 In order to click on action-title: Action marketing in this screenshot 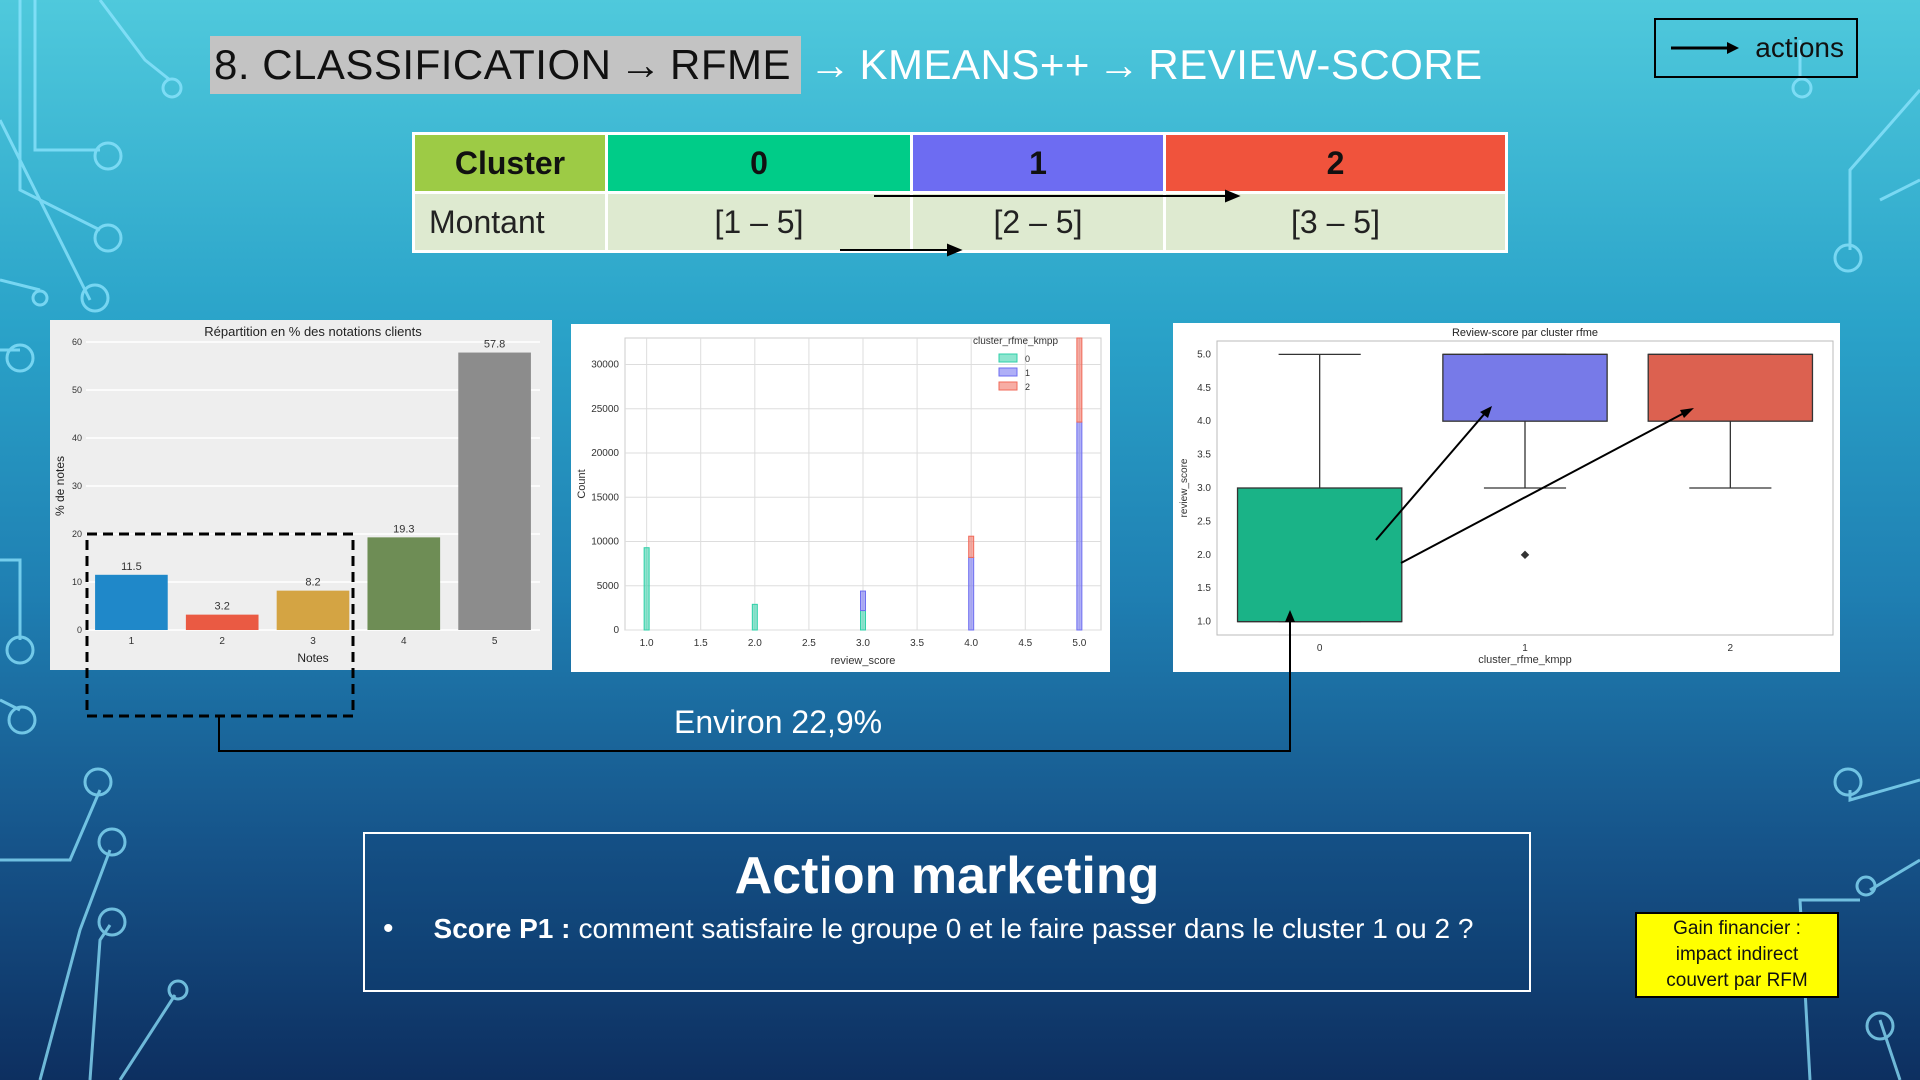, I will do `click(947, 876)`.